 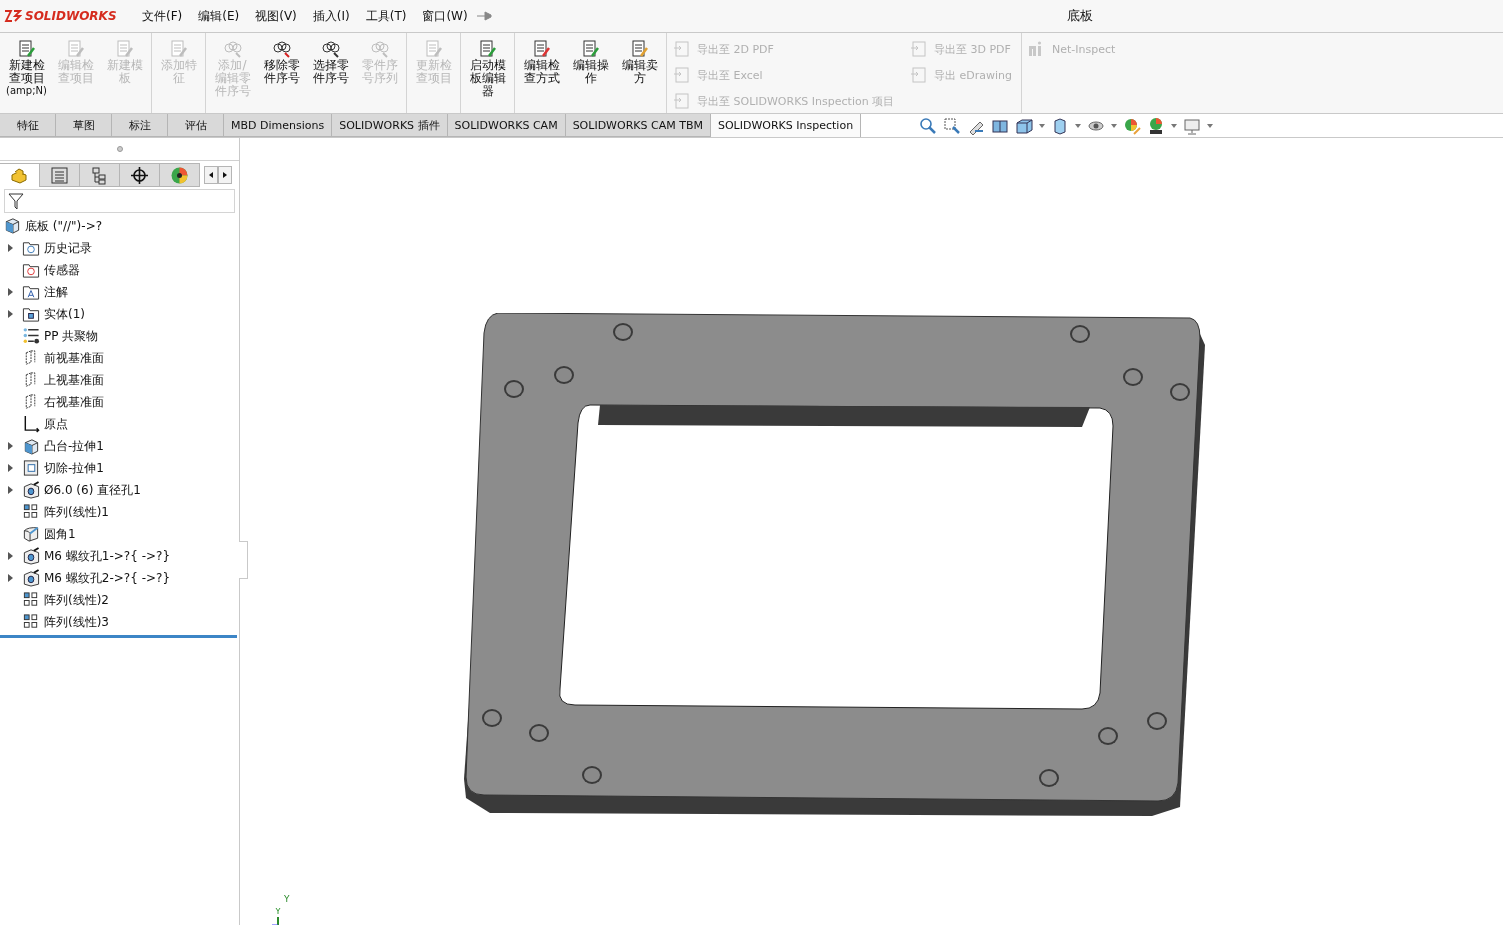 What do you see at coordinates (119, 270) in the screenshot?
I see `tree-item: 传感器` at bounding box center [119, 270].